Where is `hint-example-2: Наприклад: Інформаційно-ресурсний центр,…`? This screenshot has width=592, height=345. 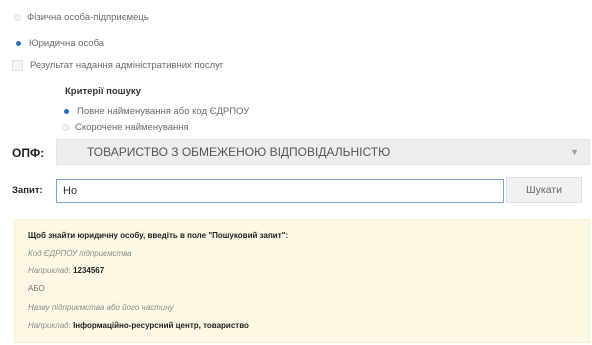
hint-example-2: Наприклад: Інформаційно-ресурсний центр,… is located at coordinates (138, 325).